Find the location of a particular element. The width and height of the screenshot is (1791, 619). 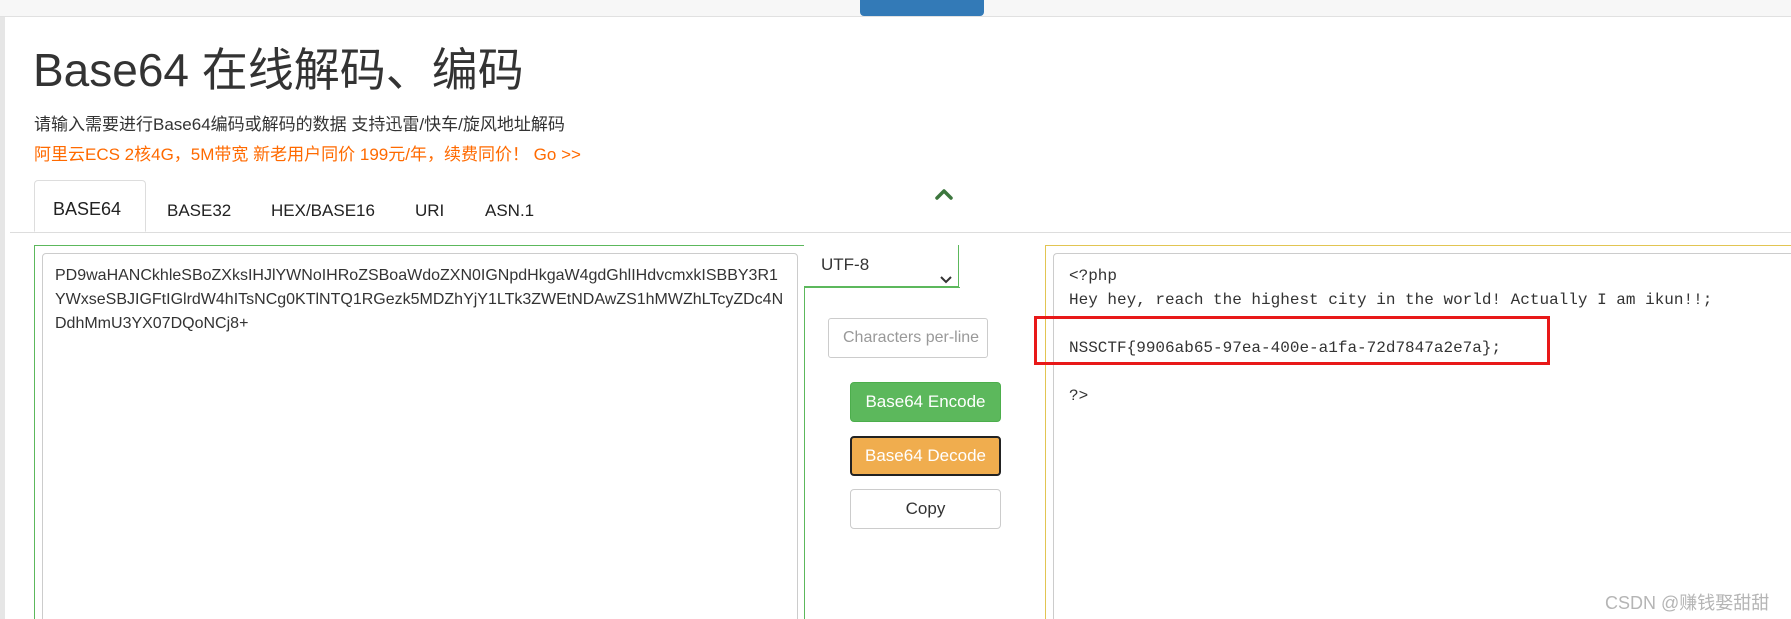

page-title: Base64 在线解码、编码 is located at coordinates (278, 70).